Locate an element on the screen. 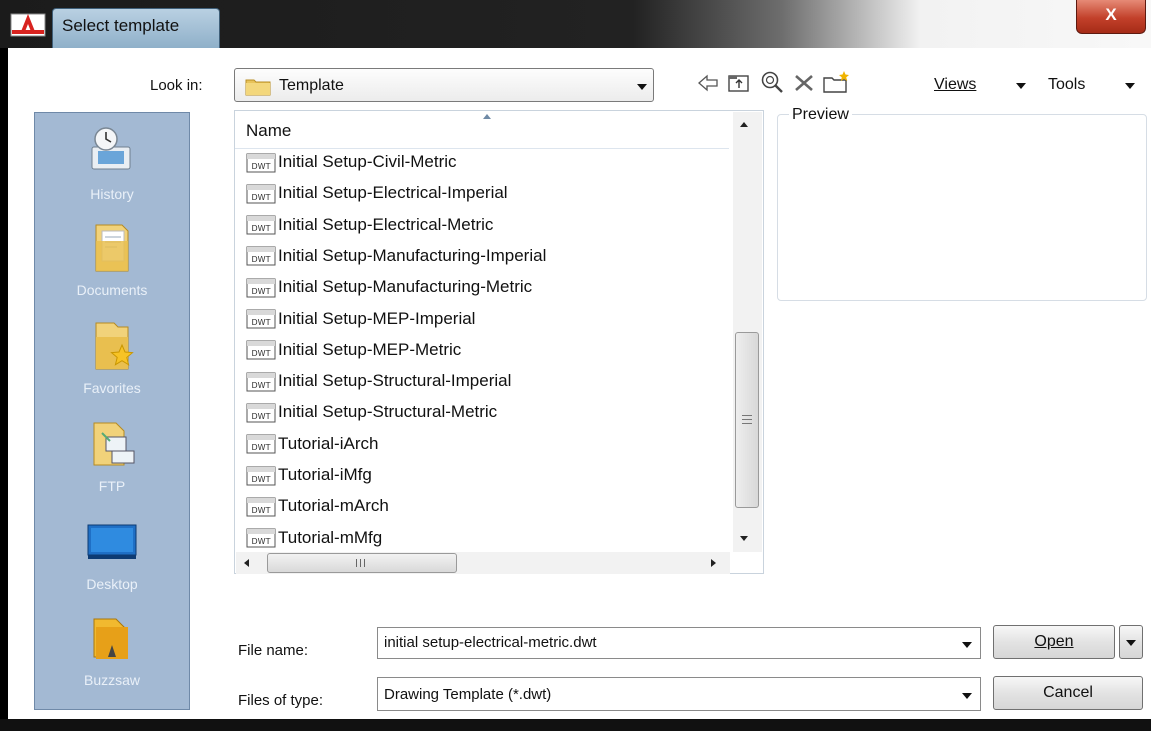  look-in-dropdown: Template is located at coordinates (444, 85).